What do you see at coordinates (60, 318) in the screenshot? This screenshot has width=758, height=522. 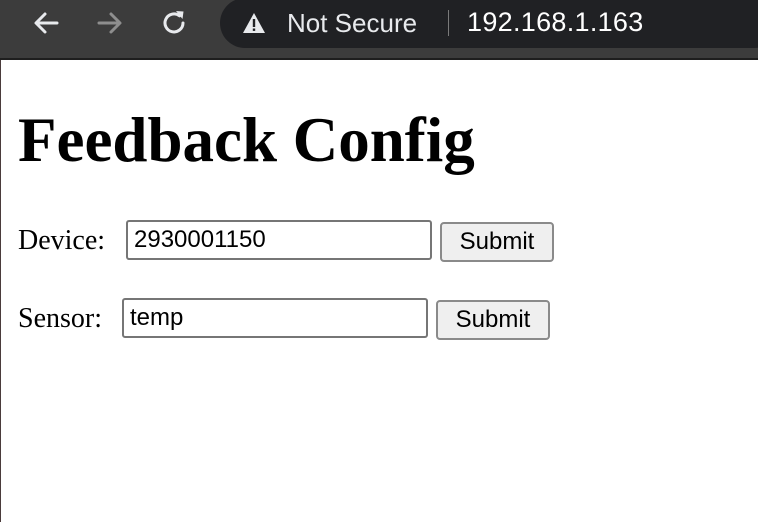 I see `sensor-label: Sensor:` at bounding box center [60, 318].